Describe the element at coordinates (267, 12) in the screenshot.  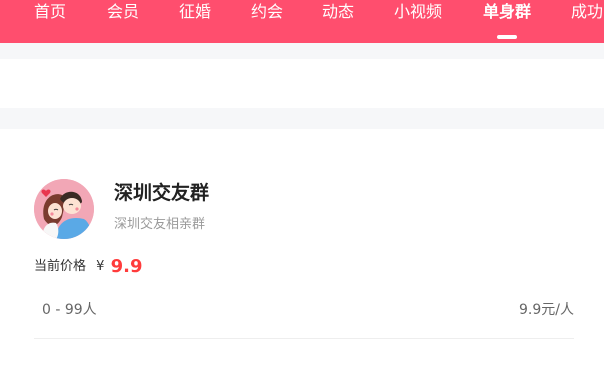
I see `nav-item-dating: 约会` at that location.